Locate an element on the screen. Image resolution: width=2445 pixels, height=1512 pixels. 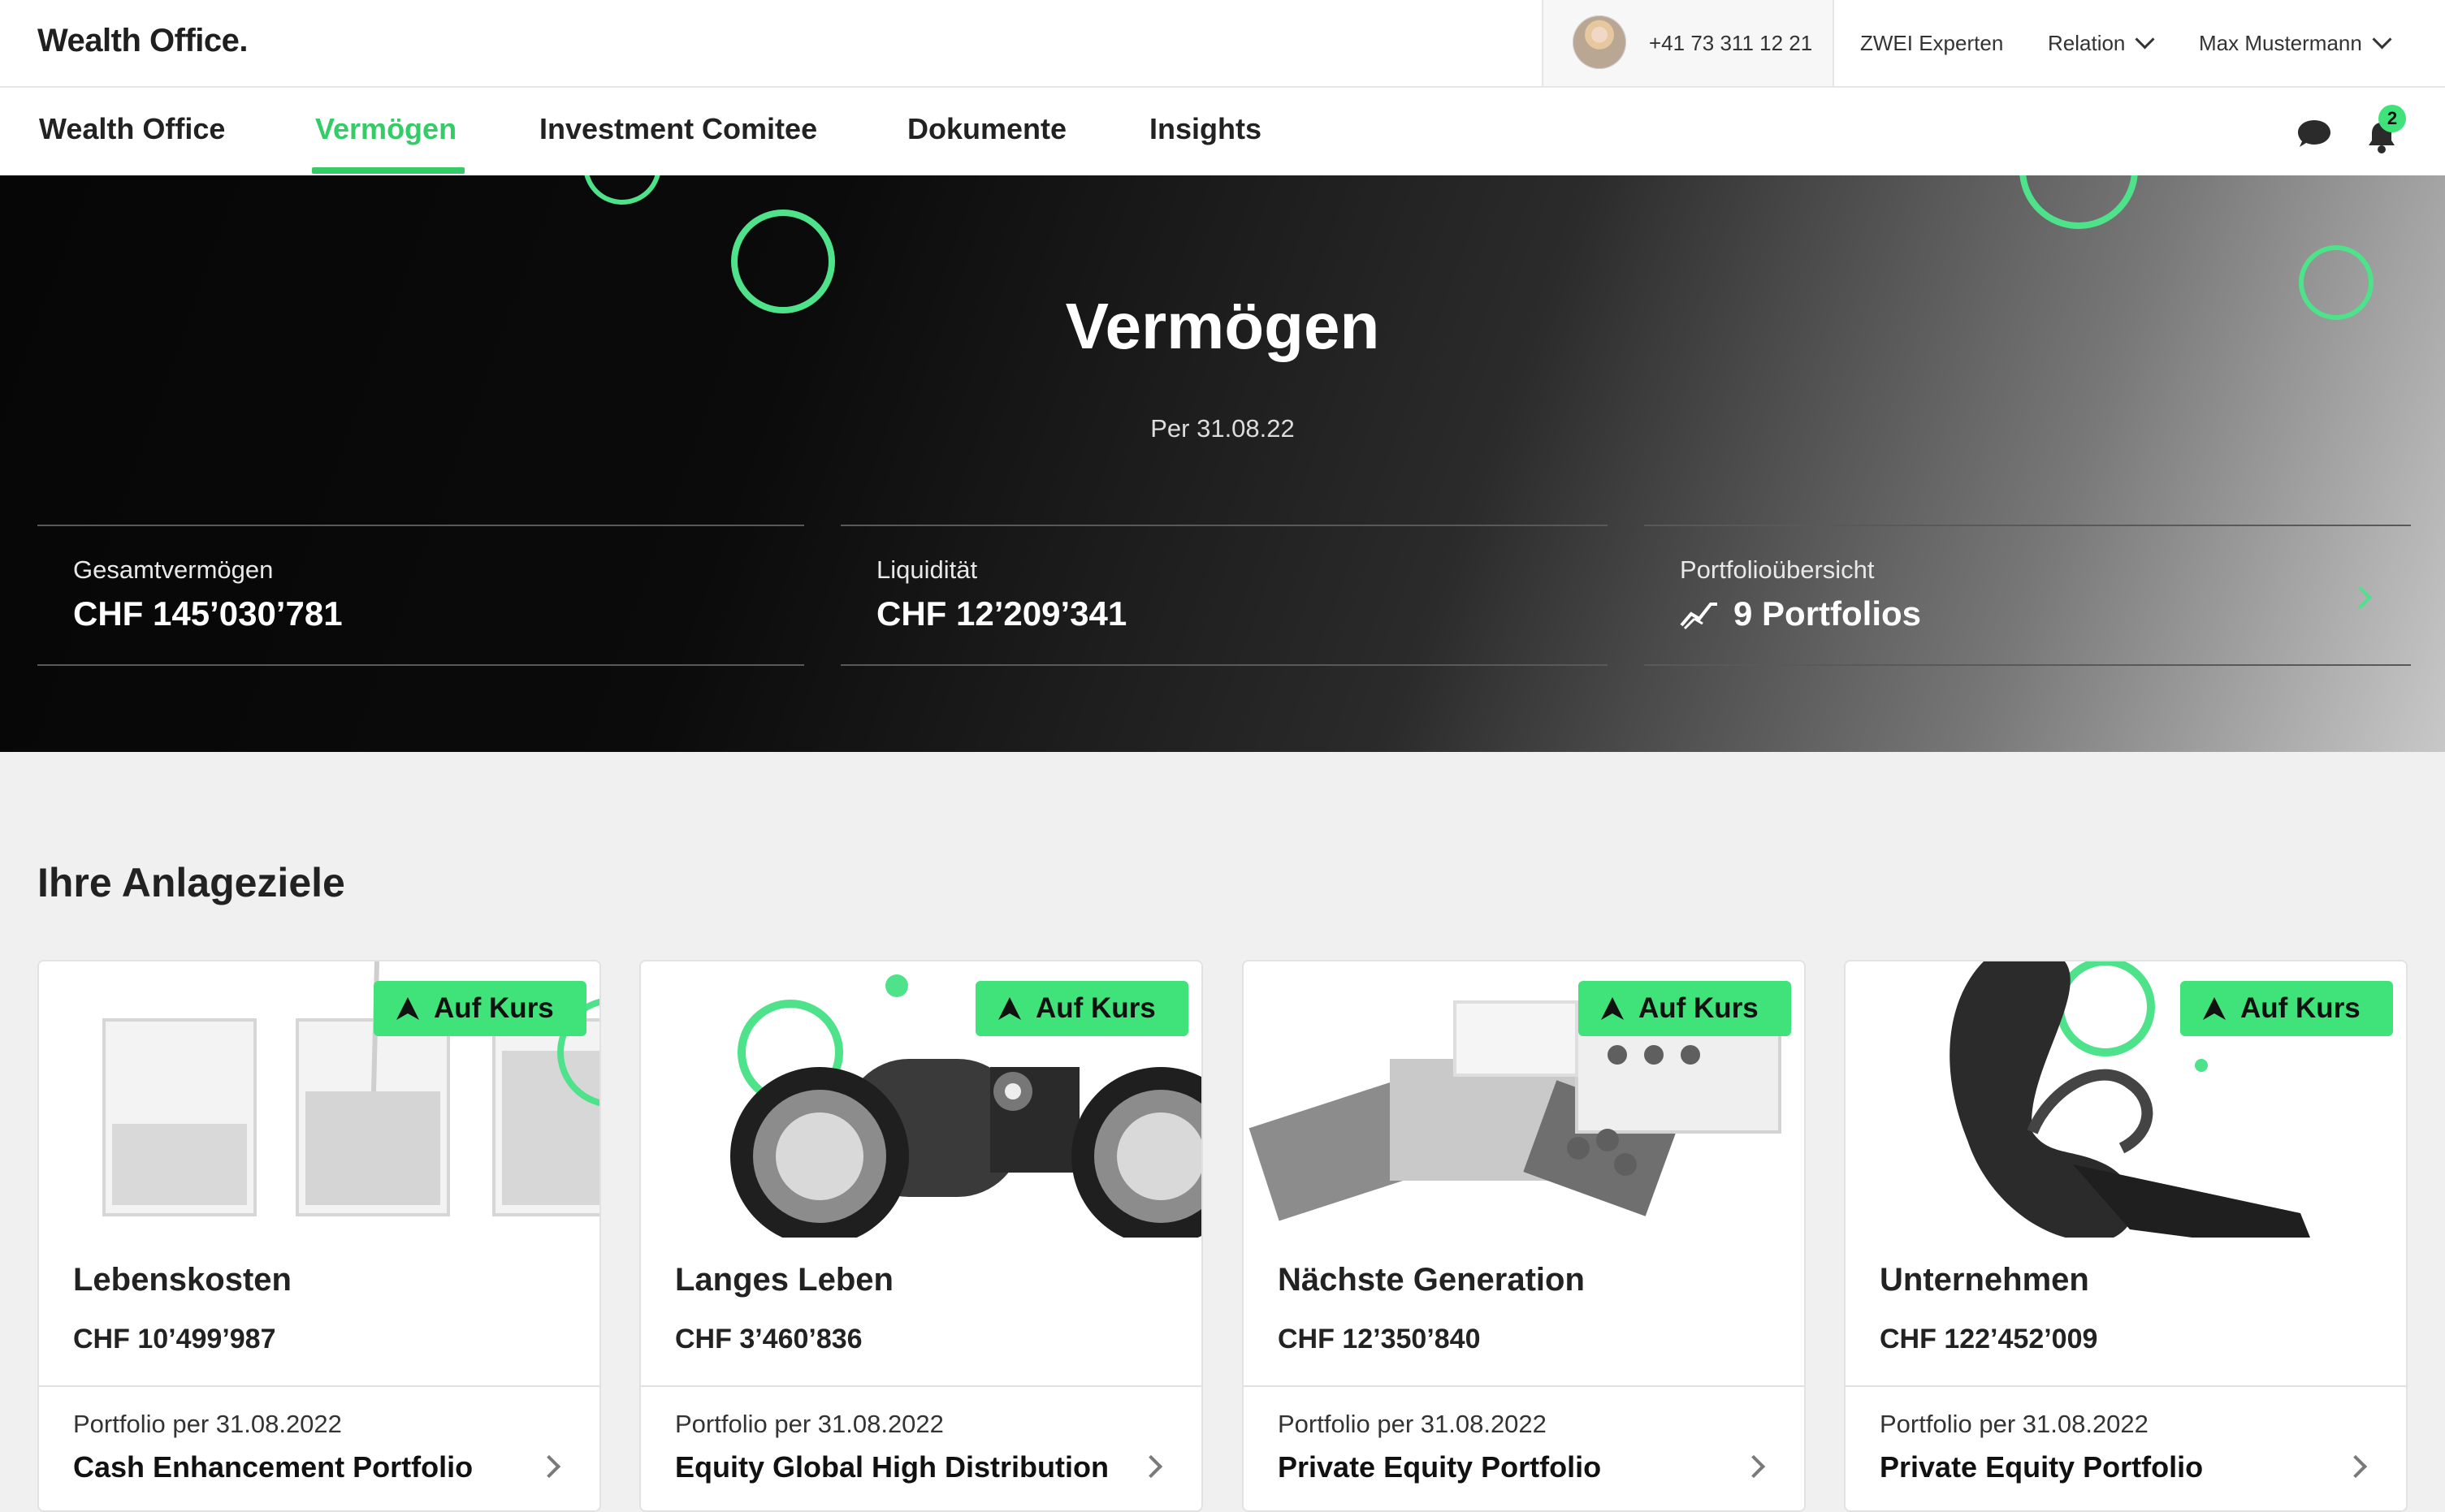
zwei-experten-link: ZWEI Experten is located at coordinates (1931, 43).